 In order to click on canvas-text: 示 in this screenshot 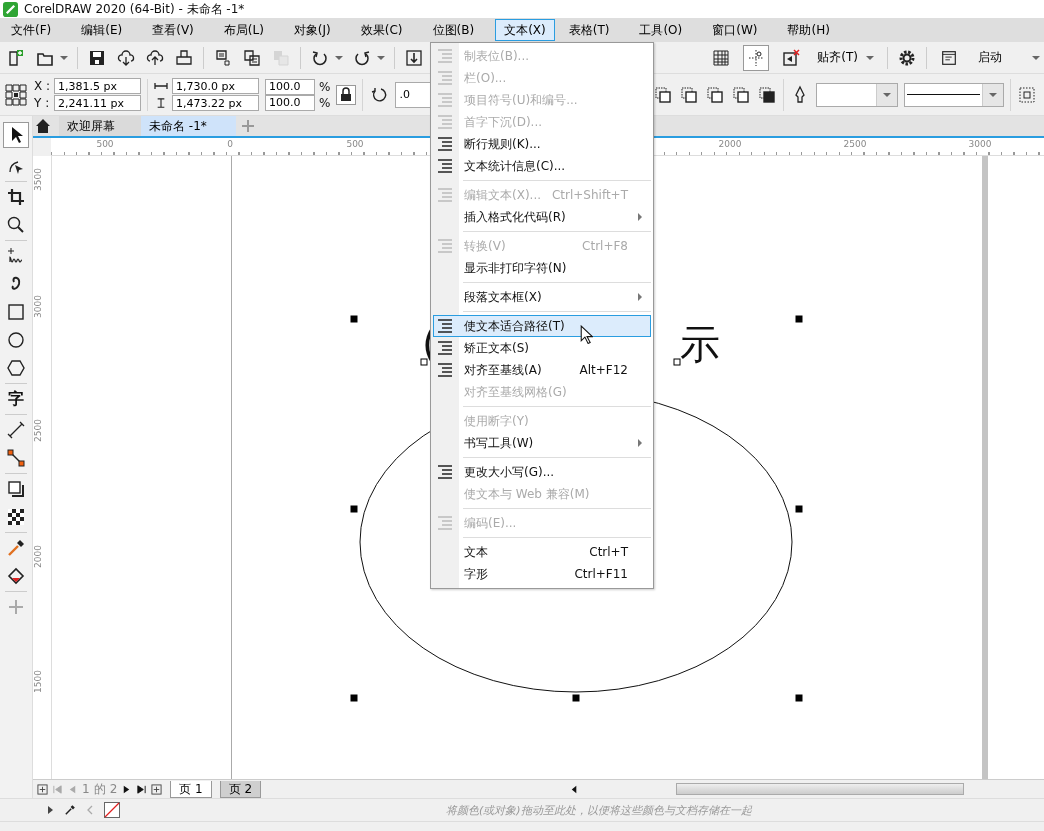, I will do `click(700, 344)`.